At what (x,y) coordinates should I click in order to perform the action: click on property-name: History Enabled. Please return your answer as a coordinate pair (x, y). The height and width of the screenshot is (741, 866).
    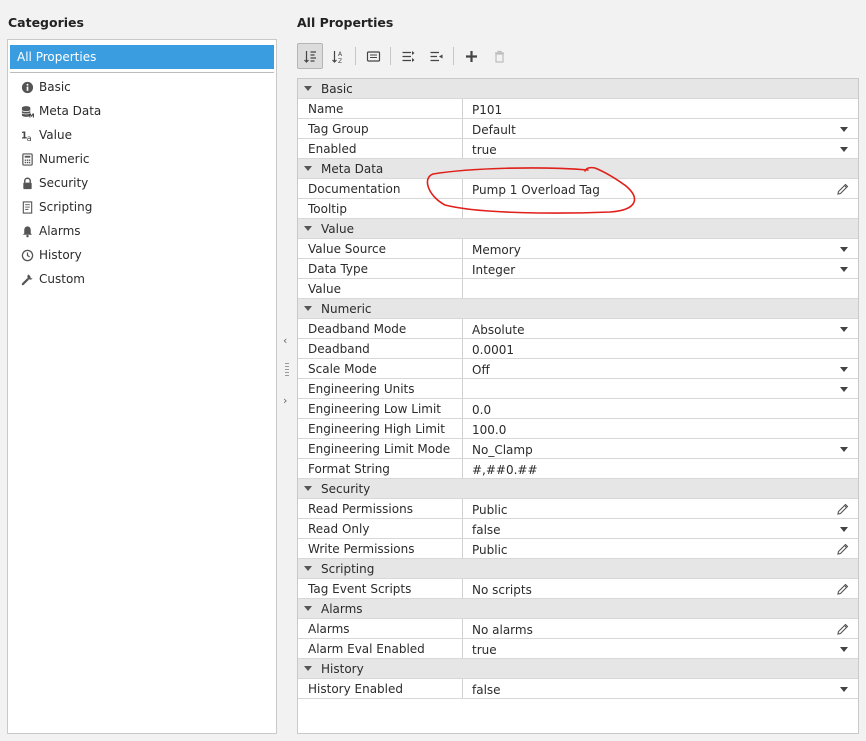
    Looking at the image, I should click on (380, 688).